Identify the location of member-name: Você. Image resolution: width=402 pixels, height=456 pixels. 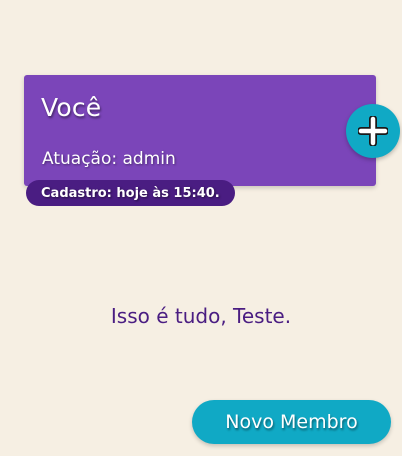
(71, 107).